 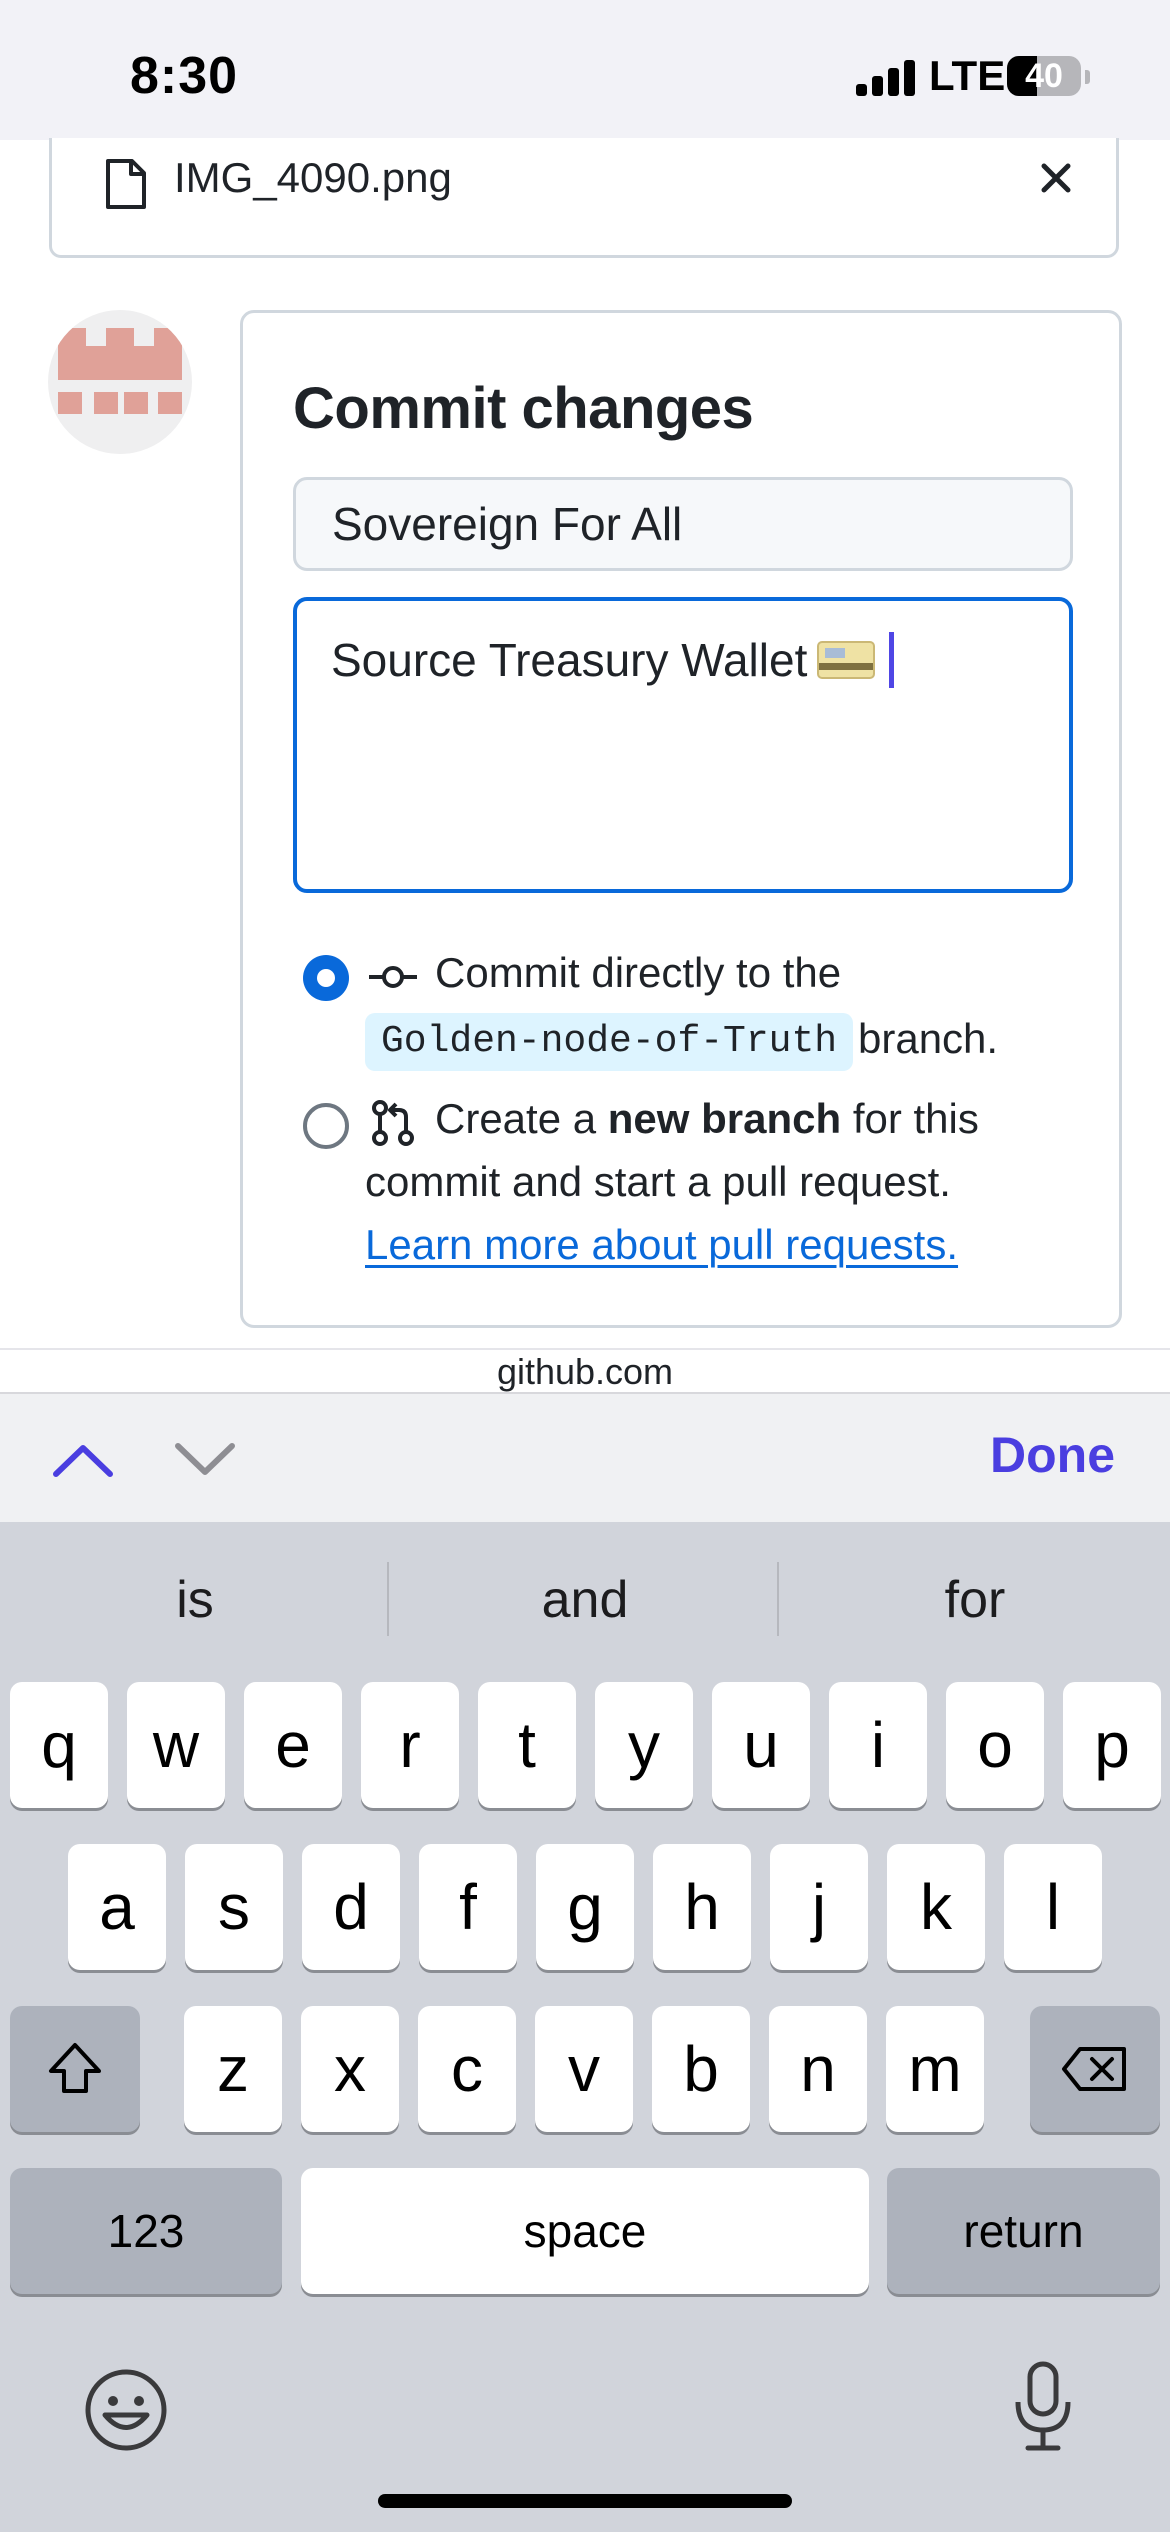 I want to click on browser-url-bar: github.com, so click(x=585, y=1371).